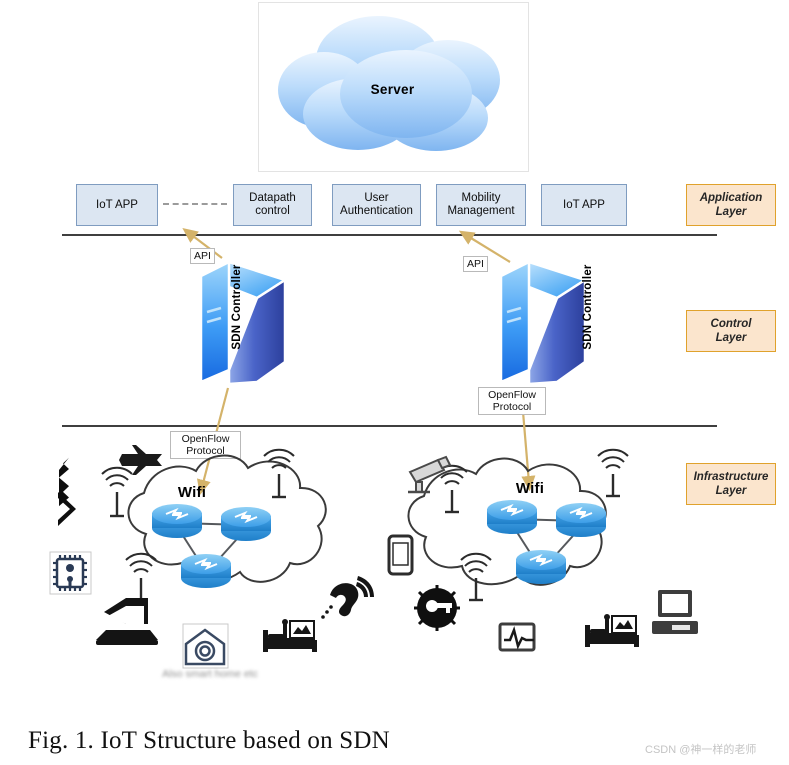 The height and width of the screenshot is (765, 789). What do you see at coordinates (731, 324) in the screenshot?
I see `layer-tag-line1: Control` at bounding box center [731, 324].